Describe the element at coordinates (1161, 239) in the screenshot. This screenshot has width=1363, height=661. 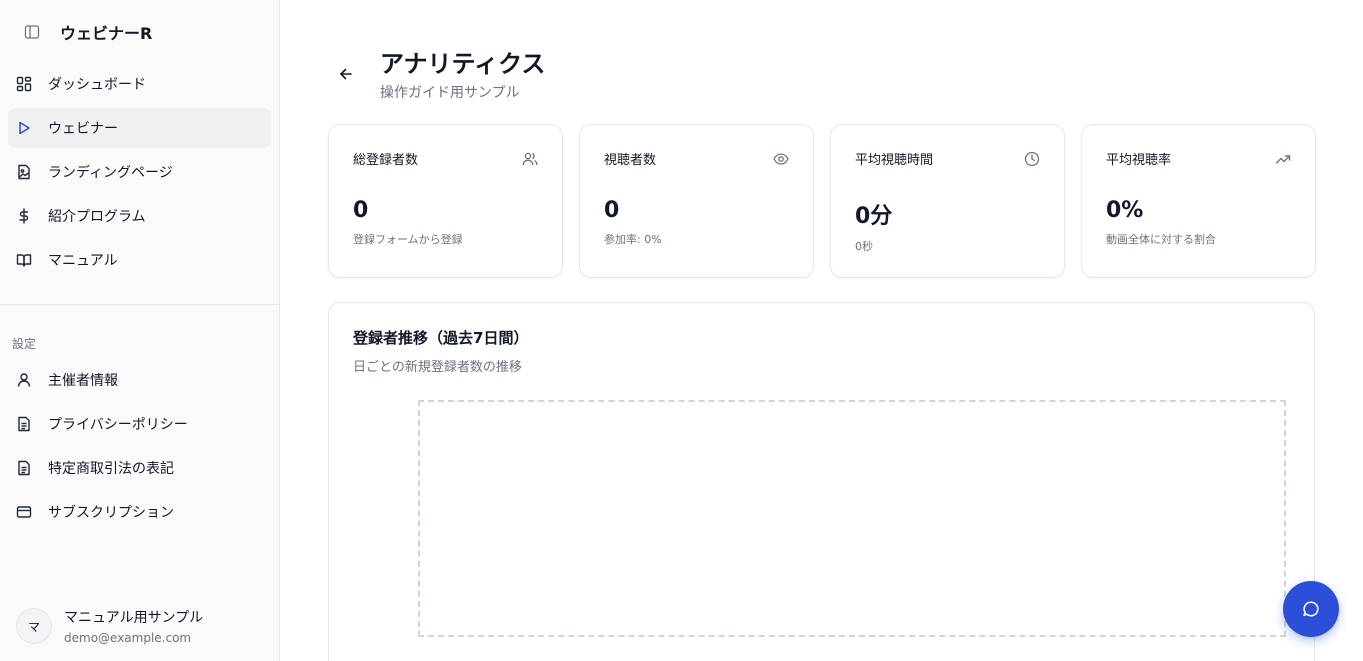
I see `stat-note: 動画全体に対する割合` at that location.